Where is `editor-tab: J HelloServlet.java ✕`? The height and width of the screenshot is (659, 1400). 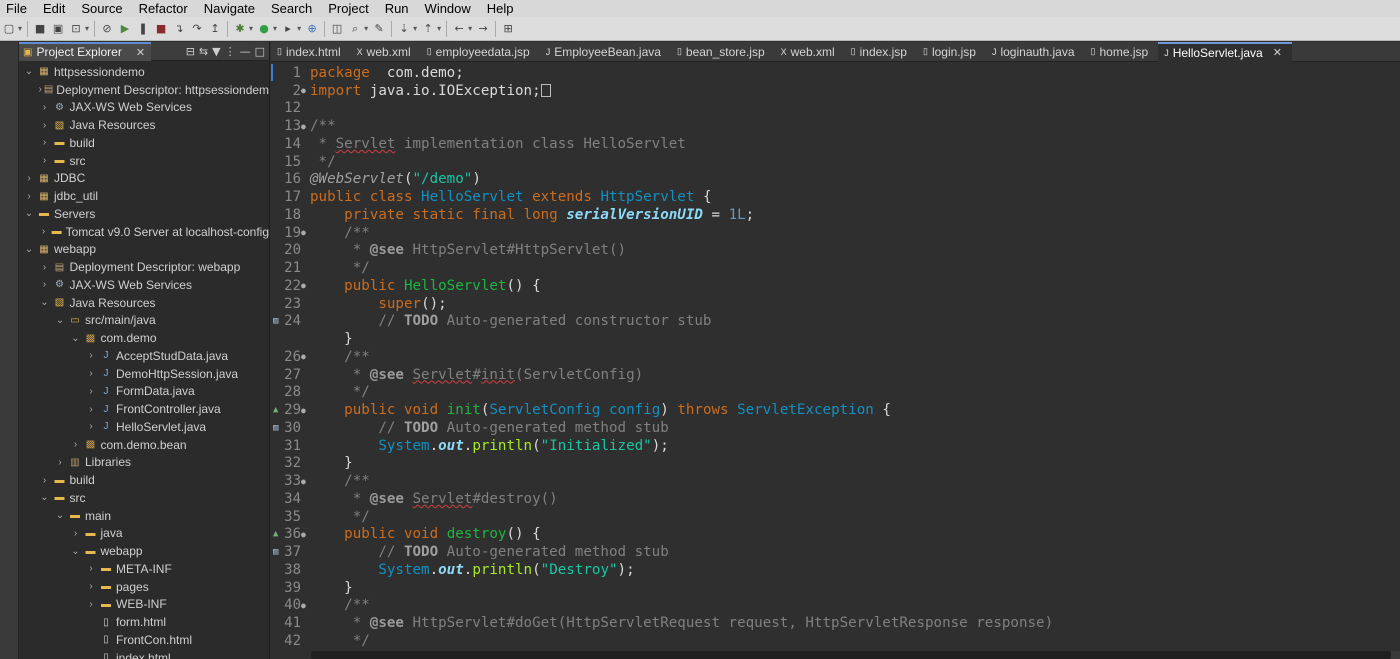
editor-tab: J HelloServlet.java ✕ is located at coordinates (1225, 51).